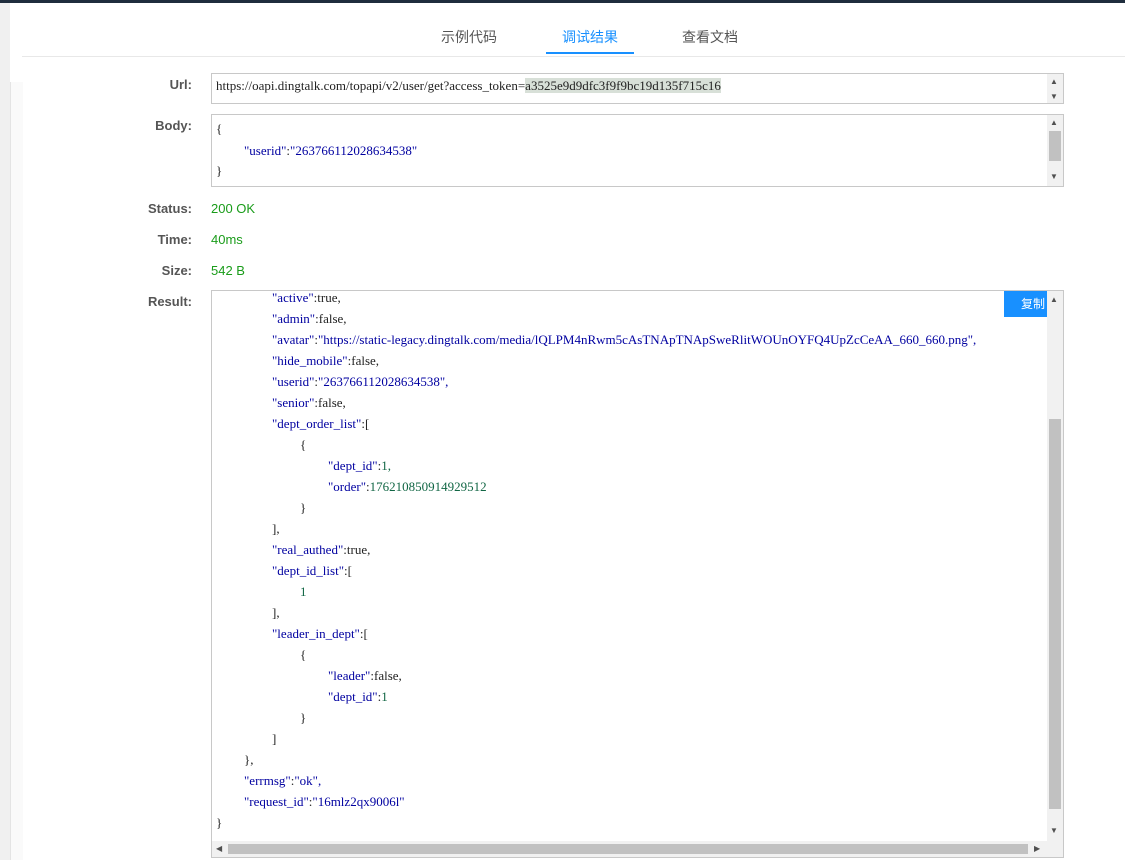  I want to click on result-scroll-thumb, so click(1055, 614).